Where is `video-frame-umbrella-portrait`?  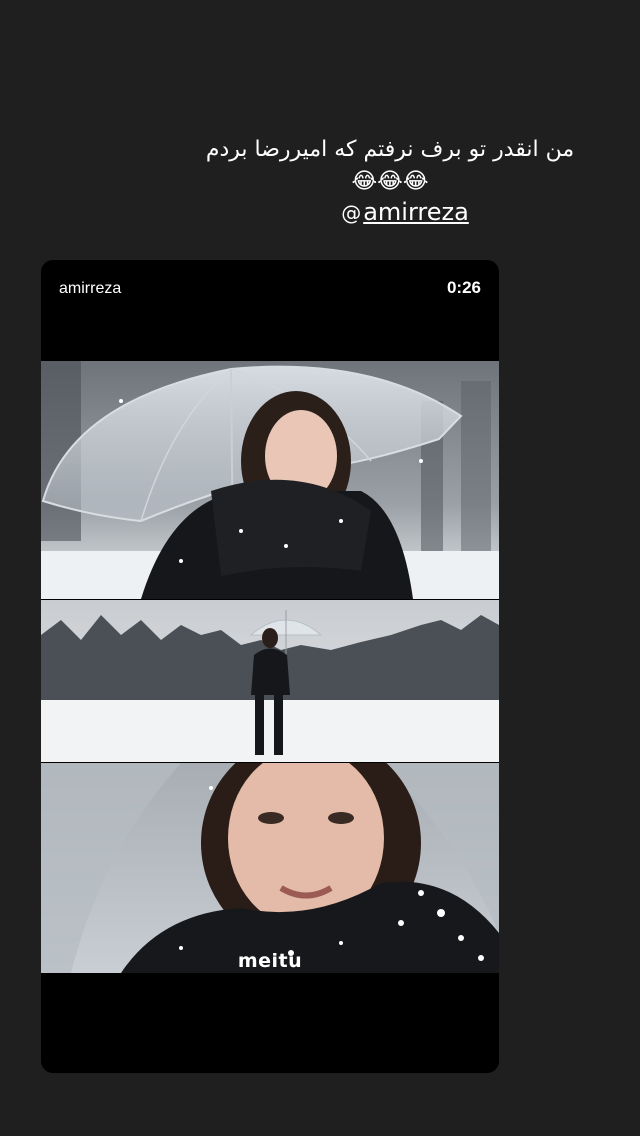
video-frame-umbrella-portrait is located at coordinates (270, 480).